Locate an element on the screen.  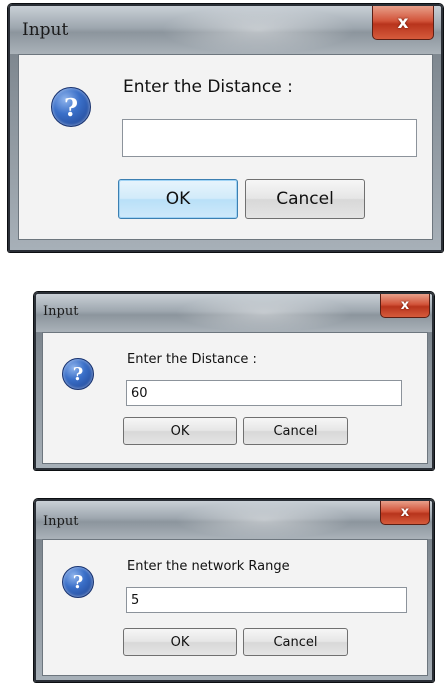
network-range-input is located at coordinates (266, 600).